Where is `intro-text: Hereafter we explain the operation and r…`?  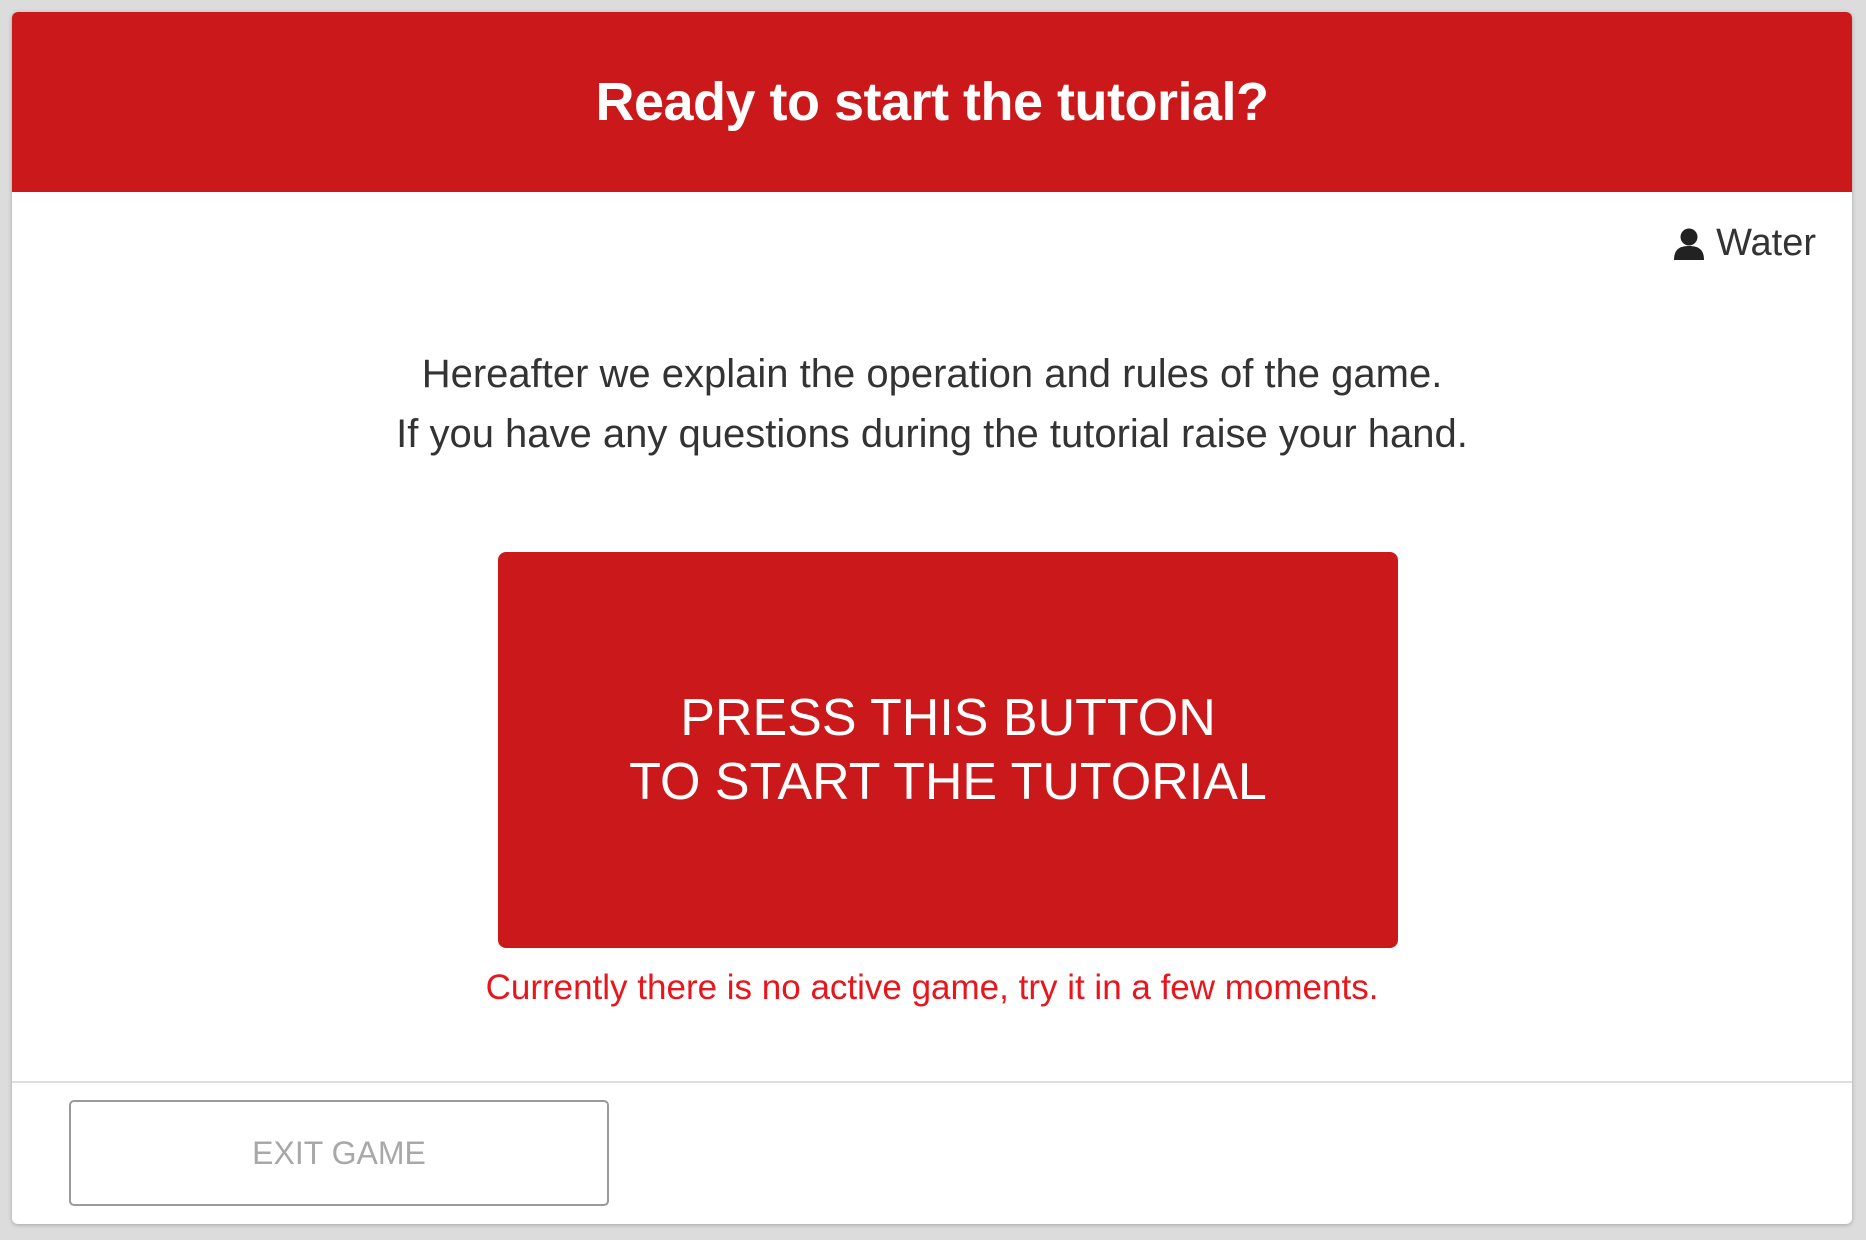
intro-text: Hereafter we explain the operation and r… is located at coordinates (932, 404).